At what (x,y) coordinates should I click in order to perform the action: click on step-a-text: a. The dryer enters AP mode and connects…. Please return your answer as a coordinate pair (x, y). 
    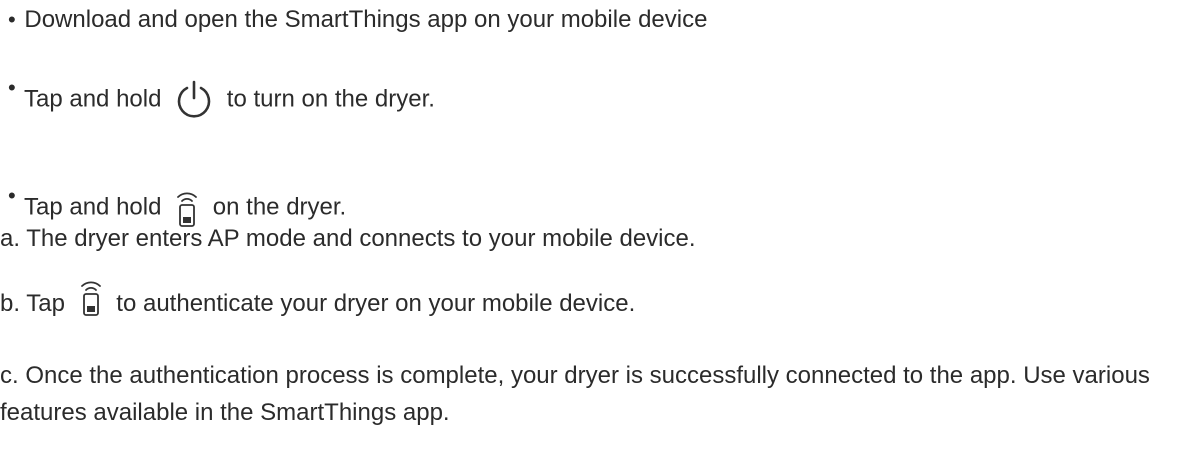
    Looking at the image, I should click on (348, 238).